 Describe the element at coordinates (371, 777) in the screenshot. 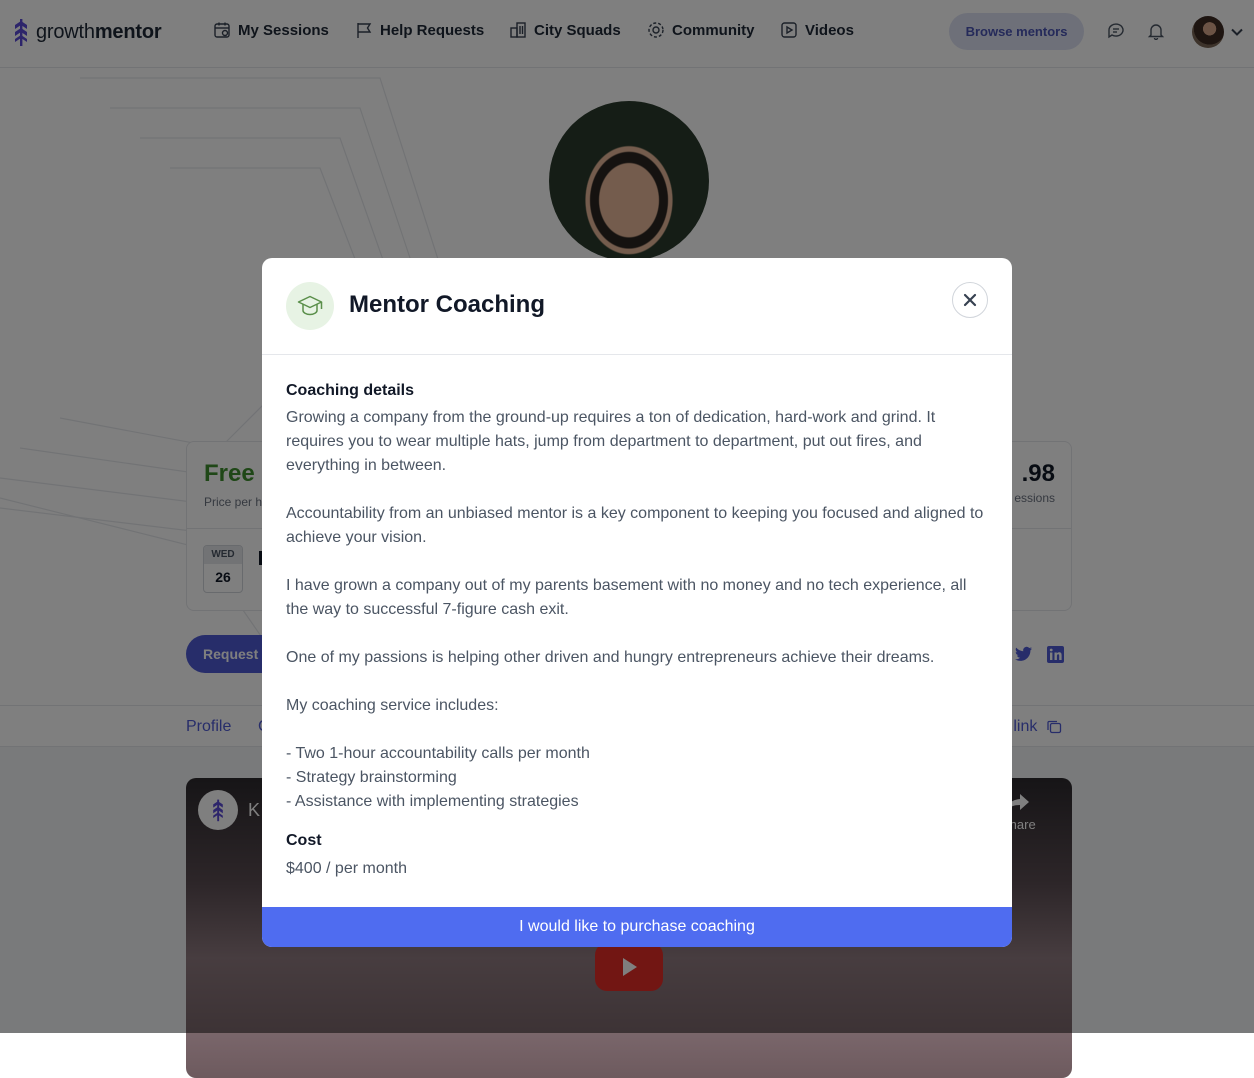

I see `service-list-item: - Strategy brainstorming` at that location.